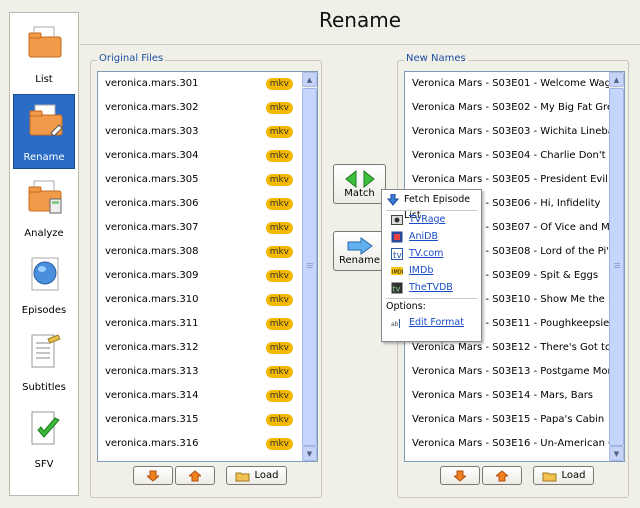  I want to click on new-name: Veronica Mars - S03E15 - Papa's Cabin, so click(508, 419).